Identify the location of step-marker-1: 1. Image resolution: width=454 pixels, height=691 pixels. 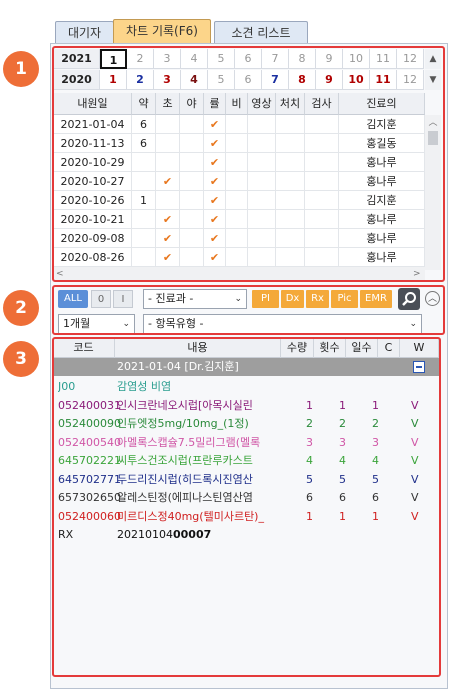
(21, 69).